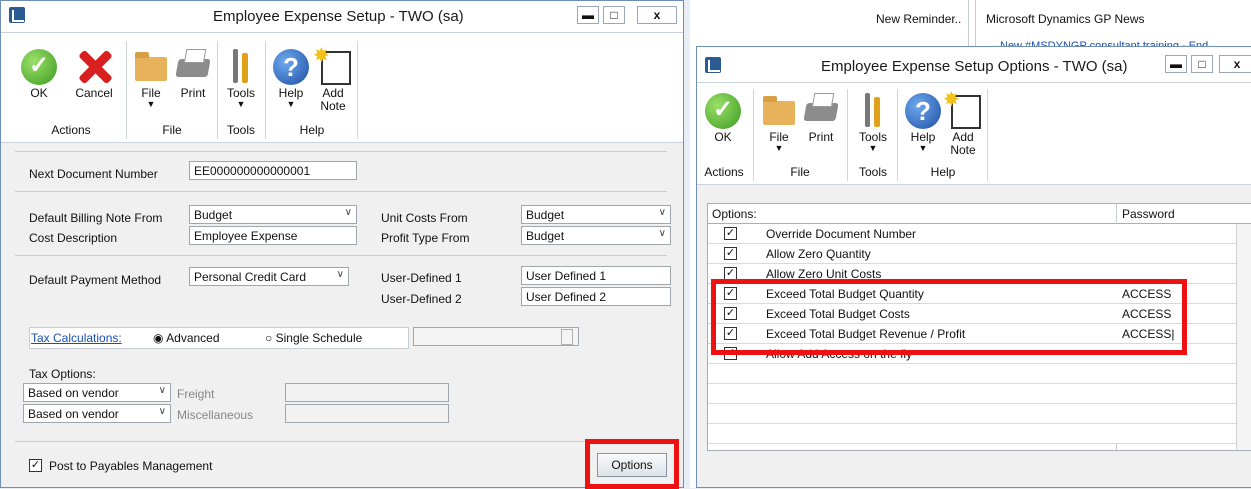 The image size is (1251, 489). I want to click on table-row: ✓ Override Document Number, so click(979, 234).